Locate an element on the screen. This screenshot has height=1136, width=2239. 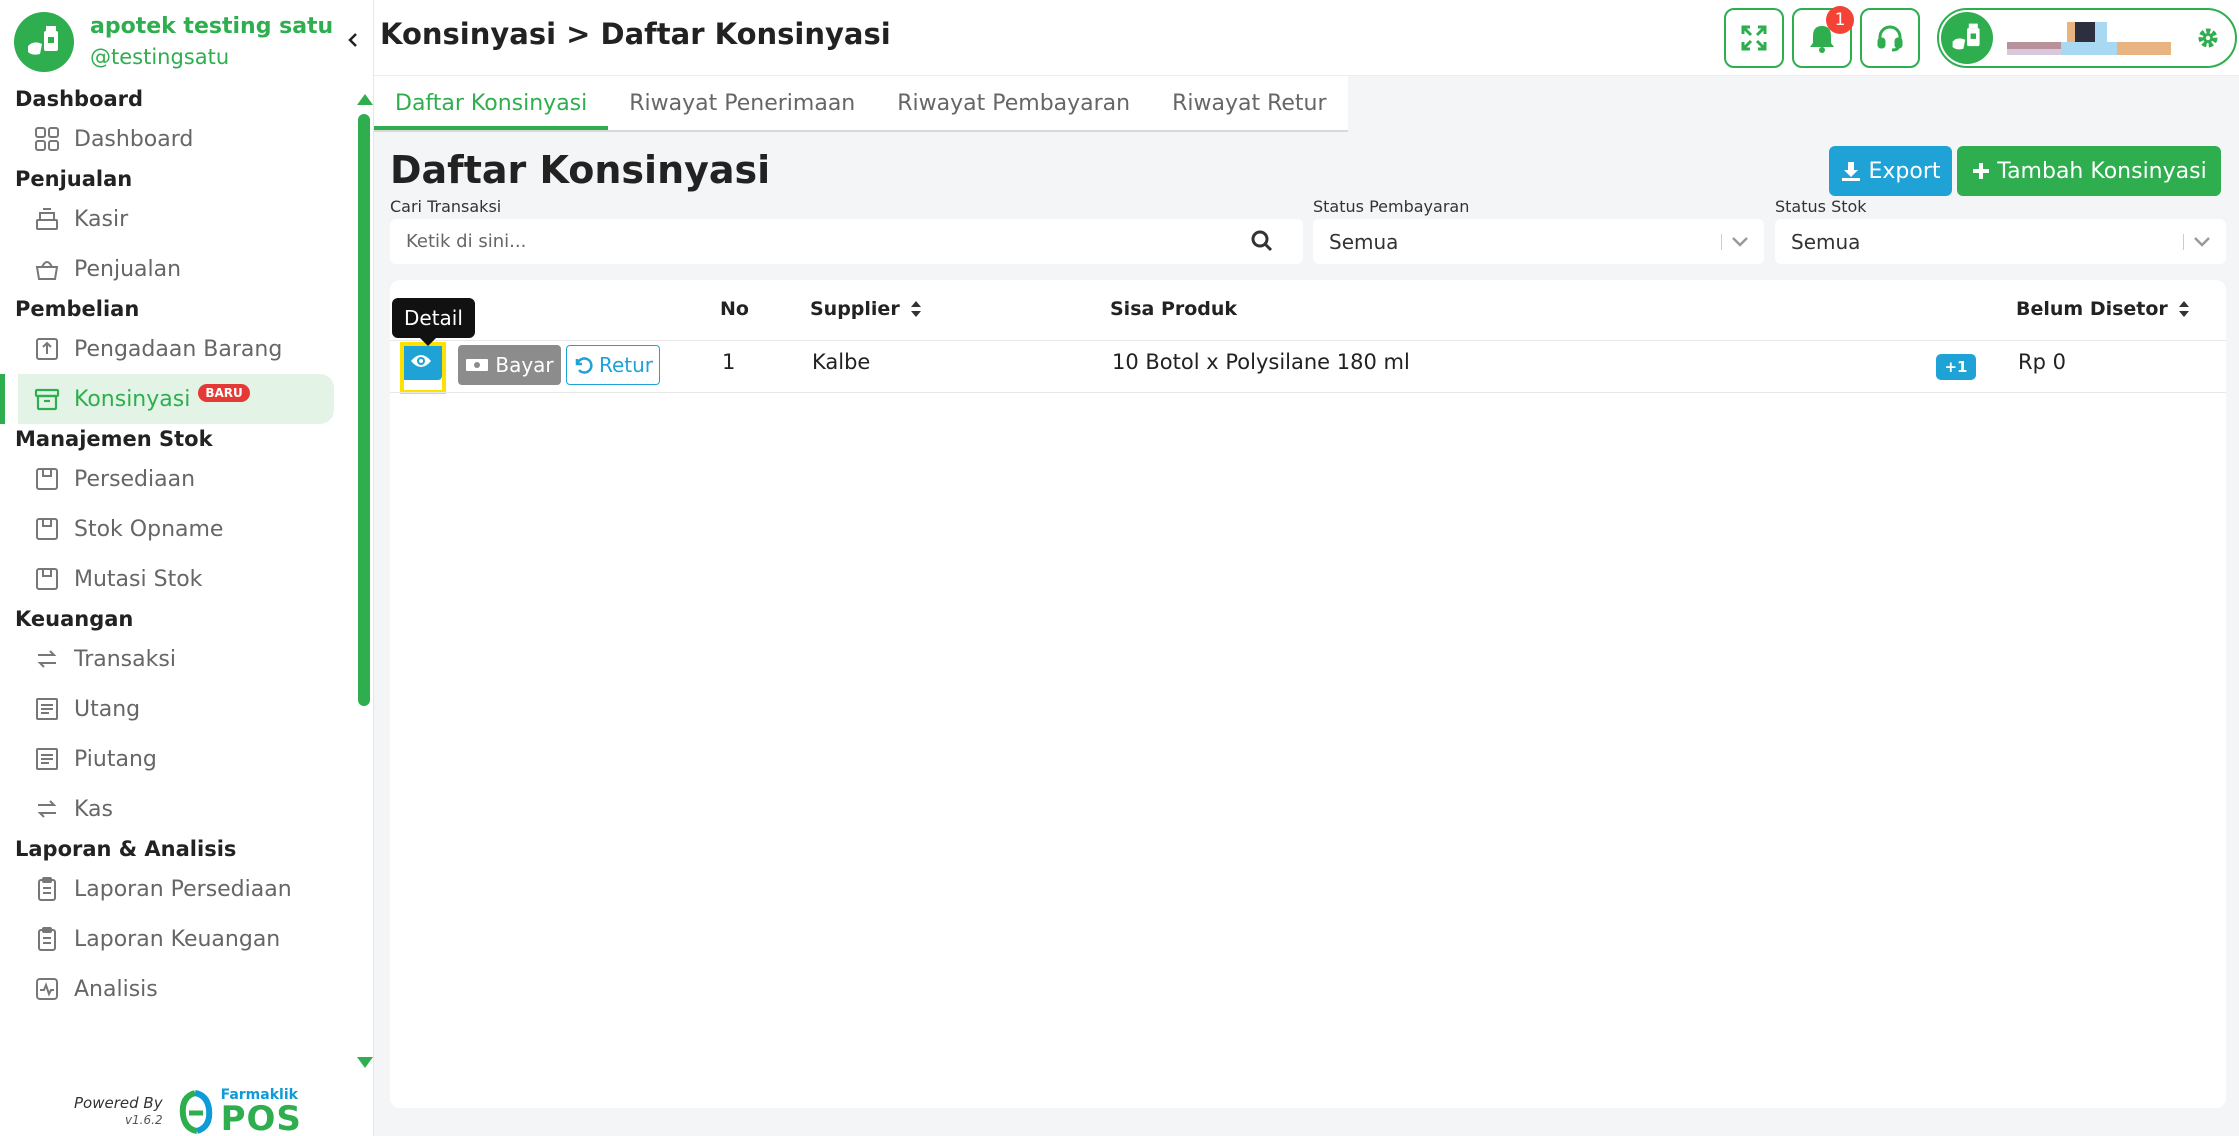
column-header-sisa-produk-label: Sisa Produk is located at coordinates (1174, 309).